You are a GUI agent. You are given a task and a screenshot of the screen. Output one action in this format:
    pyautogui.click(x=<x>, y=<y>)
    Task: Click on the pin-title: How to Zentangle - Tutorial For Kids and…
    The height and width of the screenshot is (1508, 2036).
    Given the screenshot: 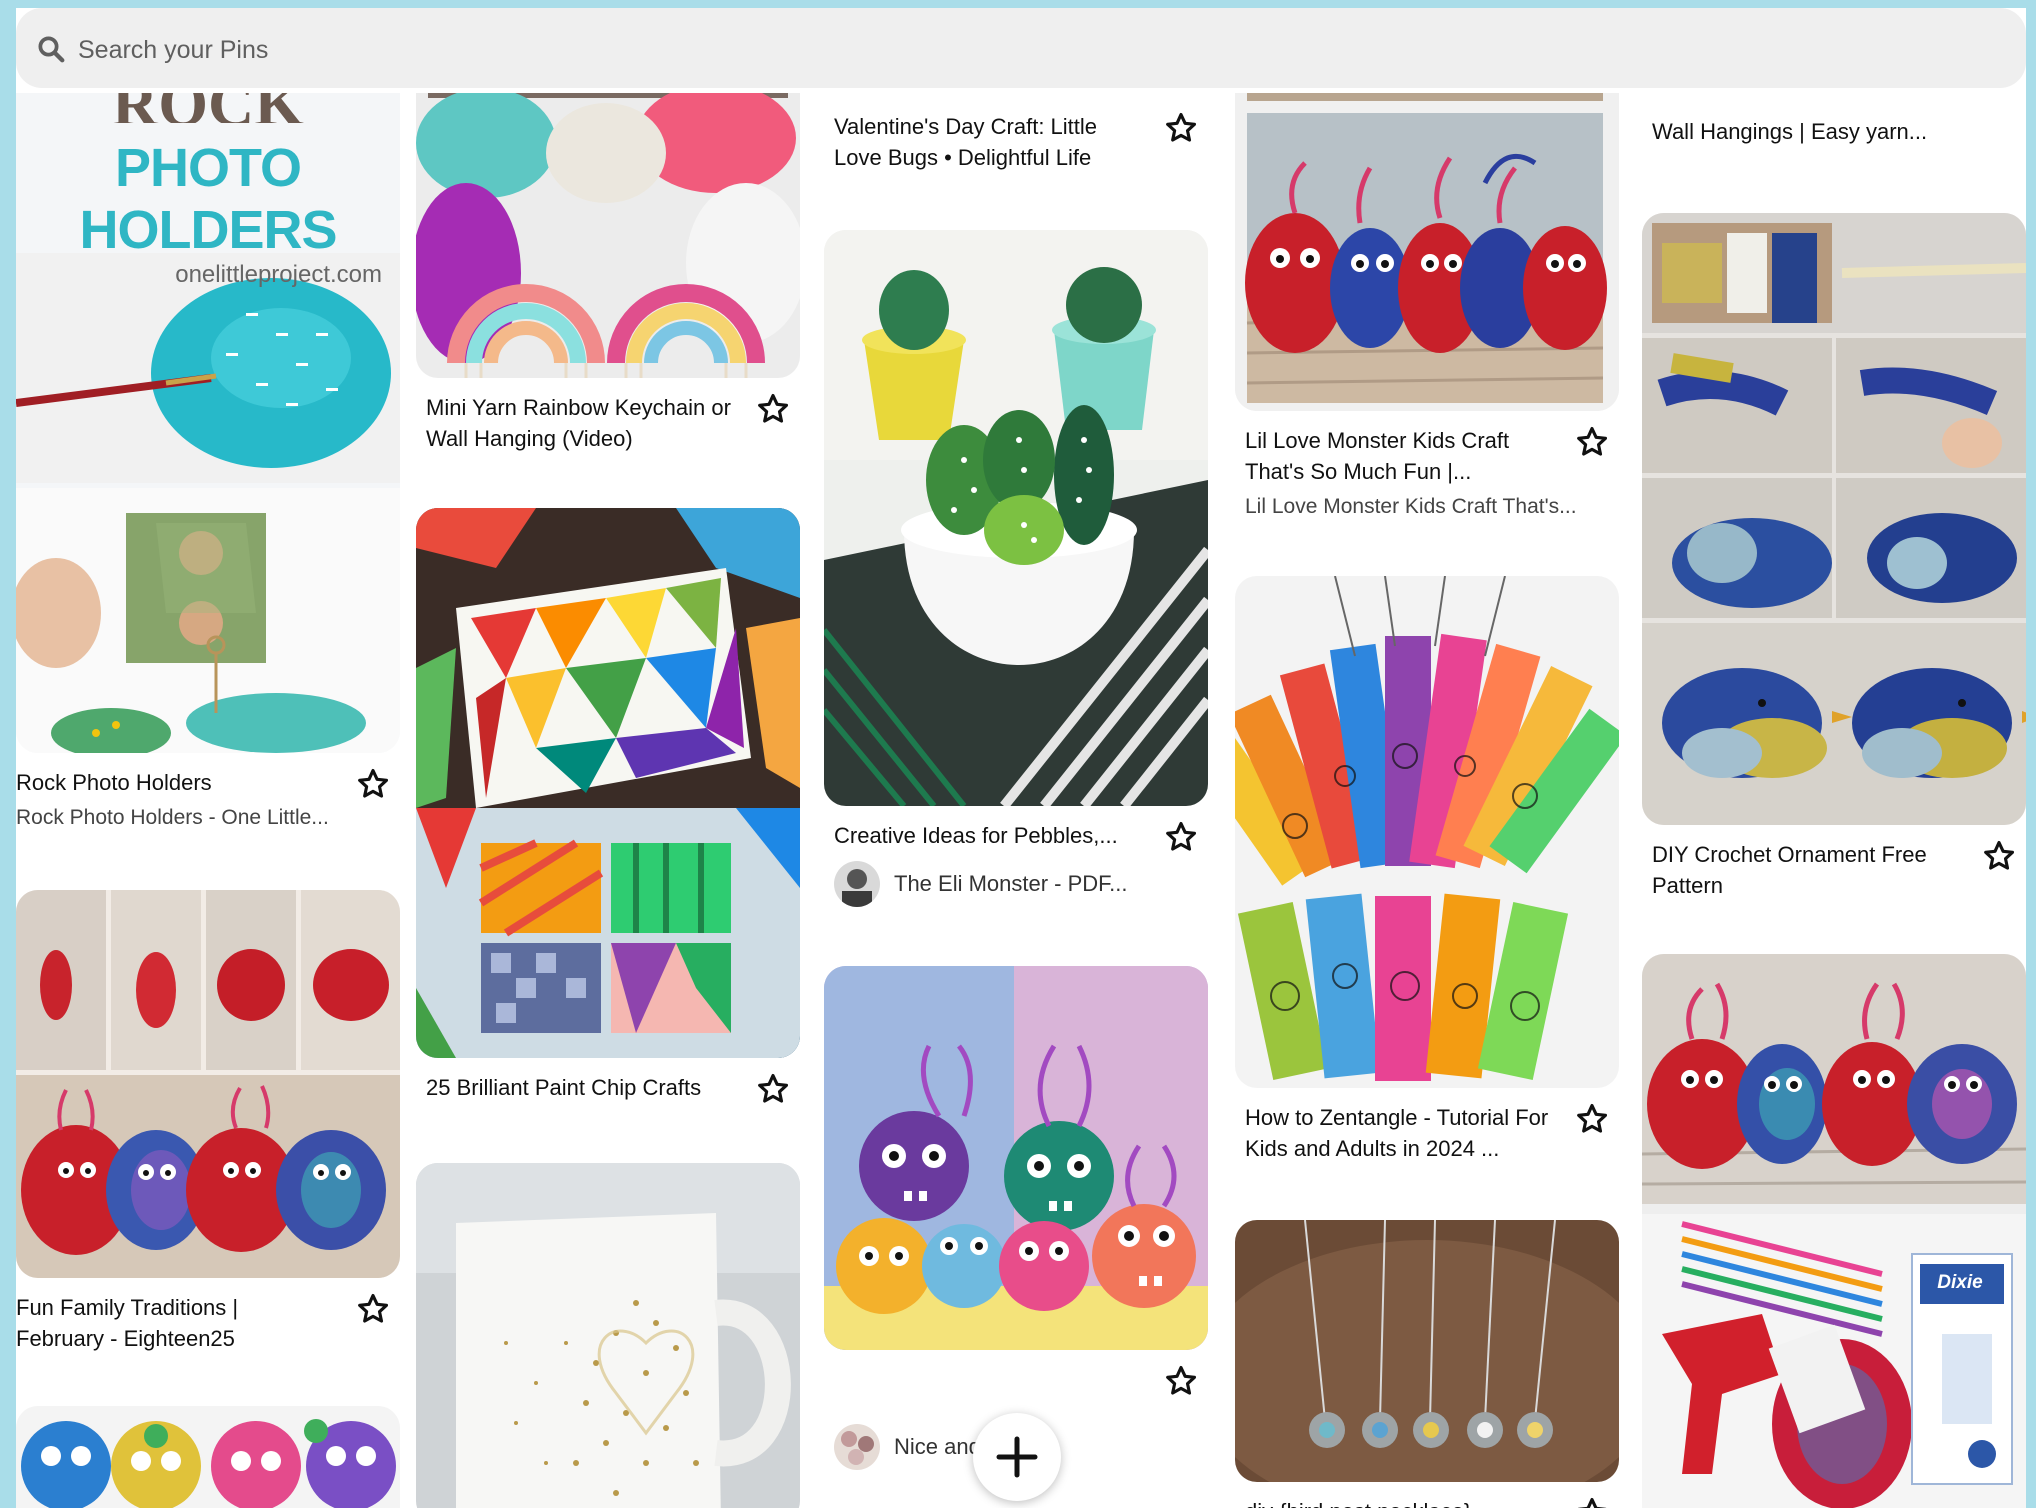 What is the action you would take?
    pyautogui.click(x=1400, y=1133)
    